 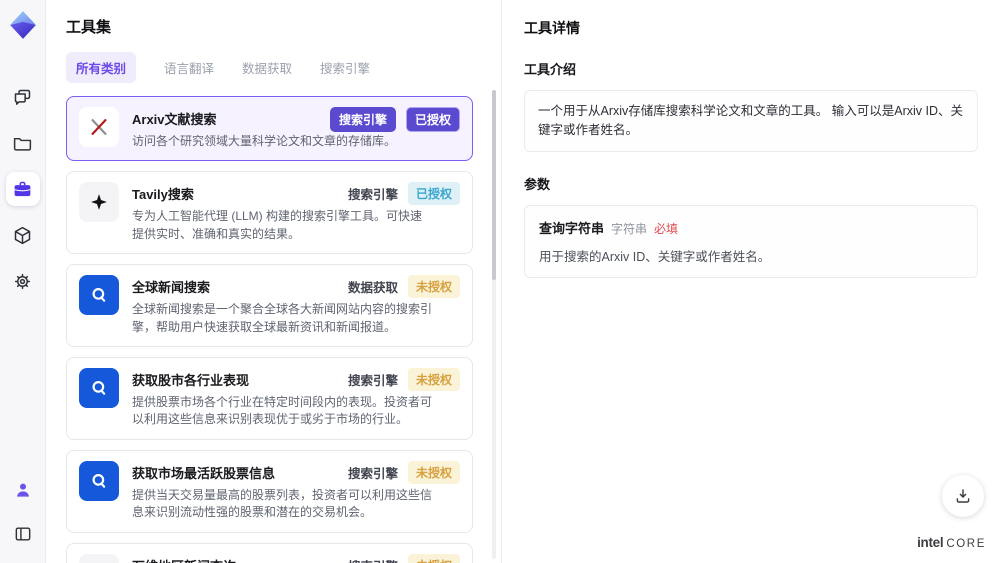 What do you see at coordinates (552, 28) in the screenshot?
I see `detail-title: 工具详情` at bounding box center [552, 28].